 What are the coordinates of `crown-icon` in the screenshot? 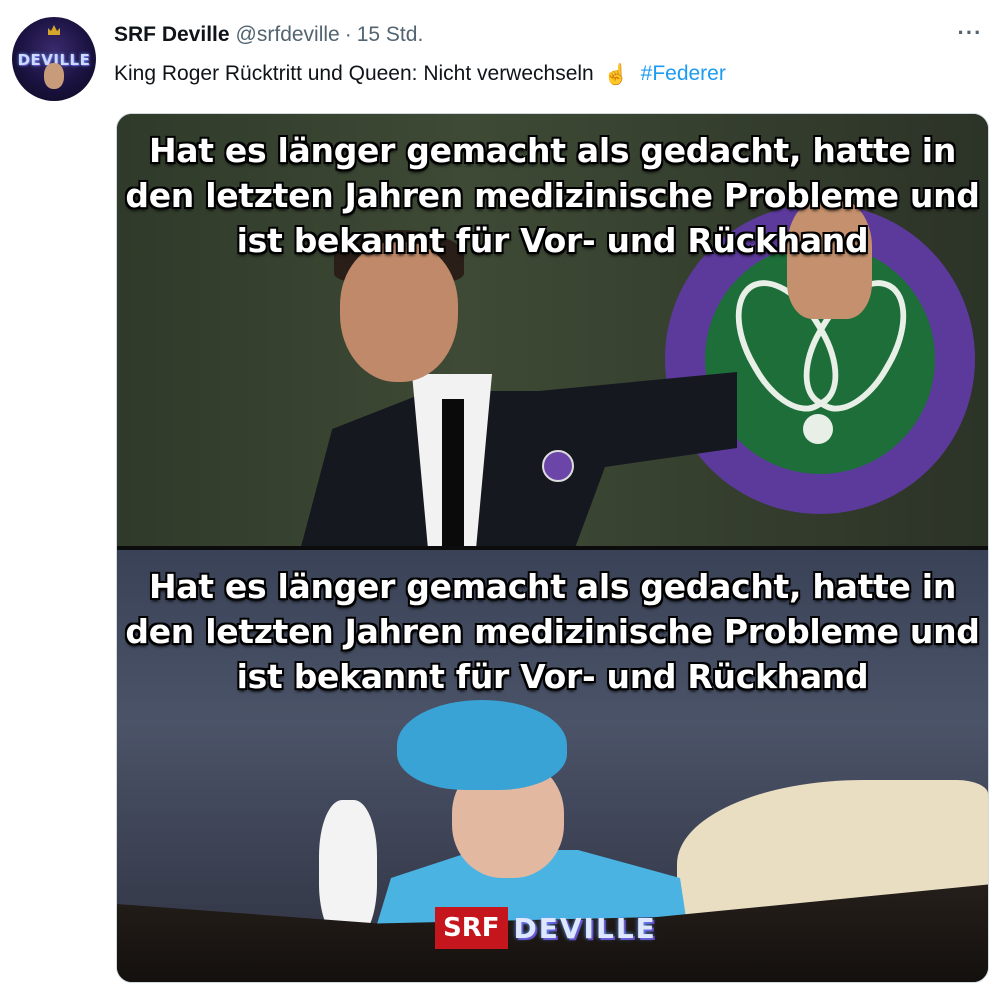 It's located at (54, 30).